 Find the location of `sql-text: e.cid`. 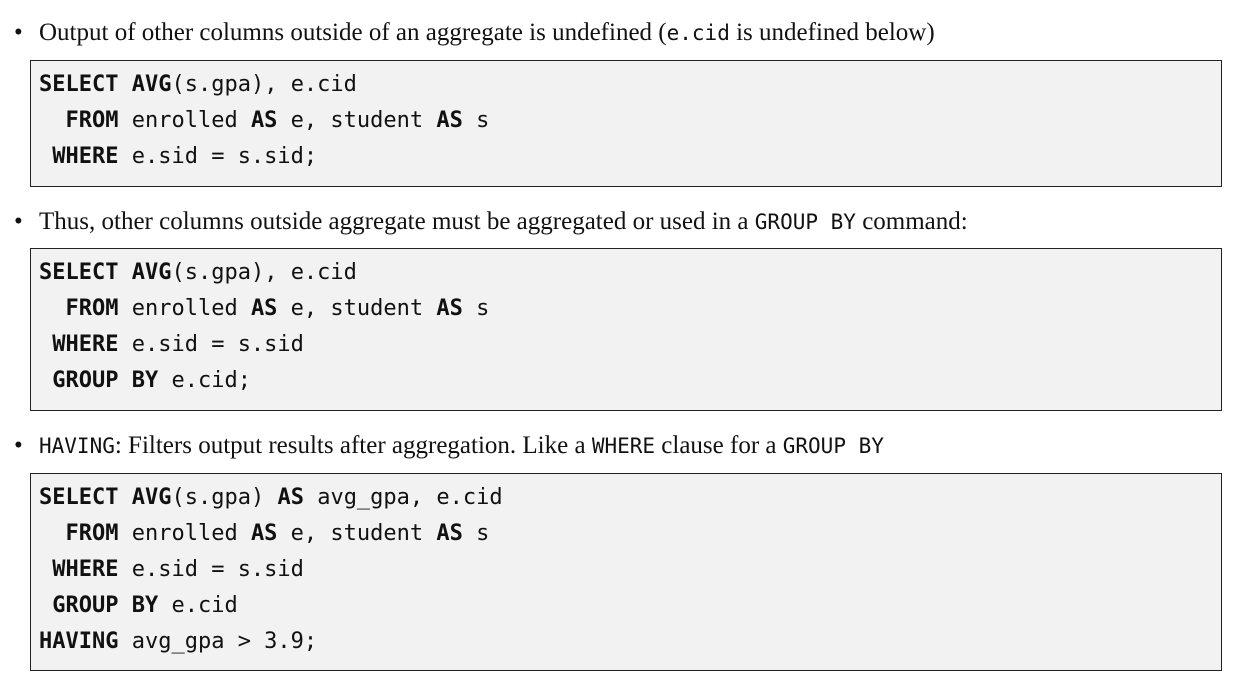

sql-text: e.cid is located at coordinates (198, 605).